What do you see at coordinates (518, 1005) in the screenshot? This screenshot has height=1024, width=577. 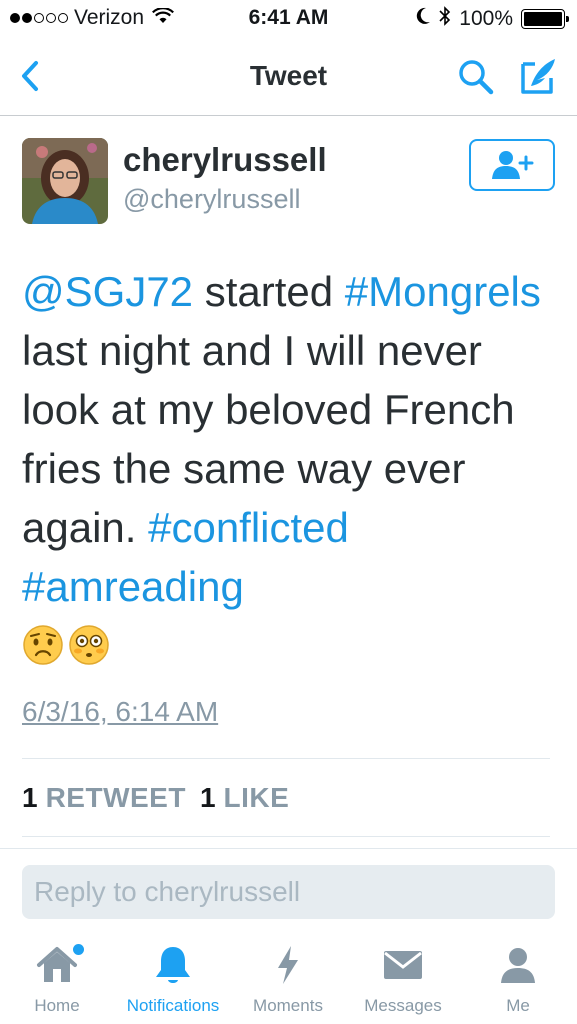 I see `tab-label: Me` at bounding box center [518, 1005].